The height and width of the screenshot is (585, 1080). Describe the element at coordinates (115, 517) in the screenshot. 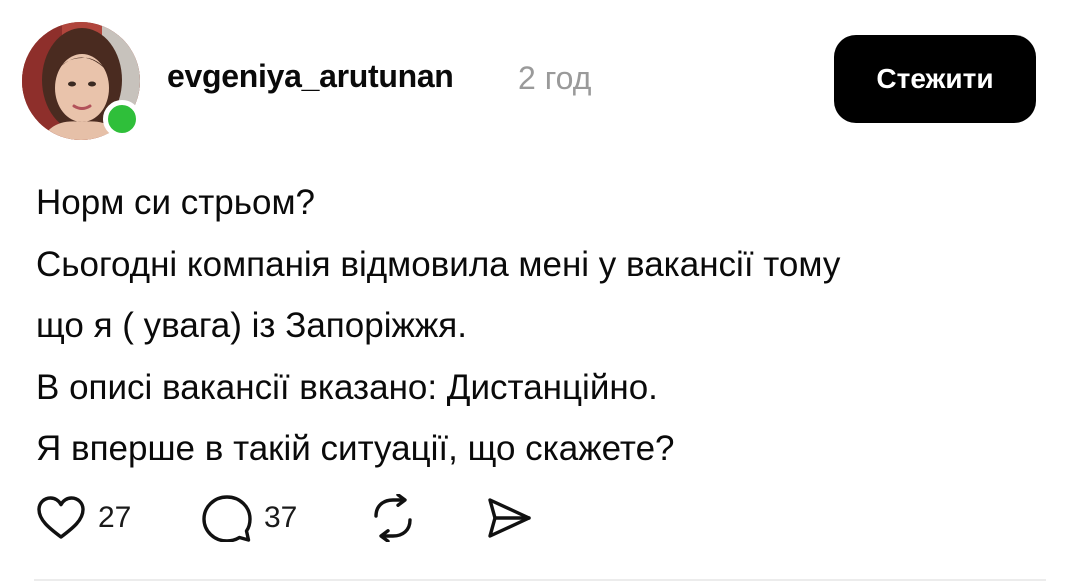

I see `like-count: 27` at that location.